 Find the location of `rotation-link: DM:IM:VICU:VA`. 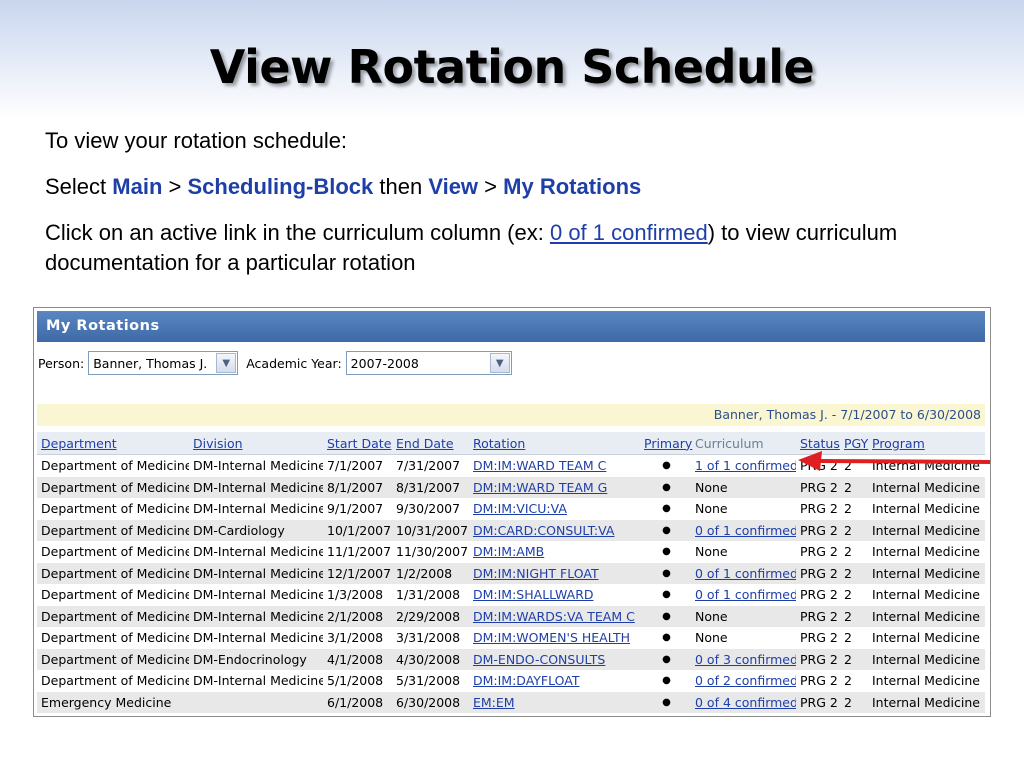

rotation-link: DM:IM:VICU:VA is located at coordinates (520, 508).